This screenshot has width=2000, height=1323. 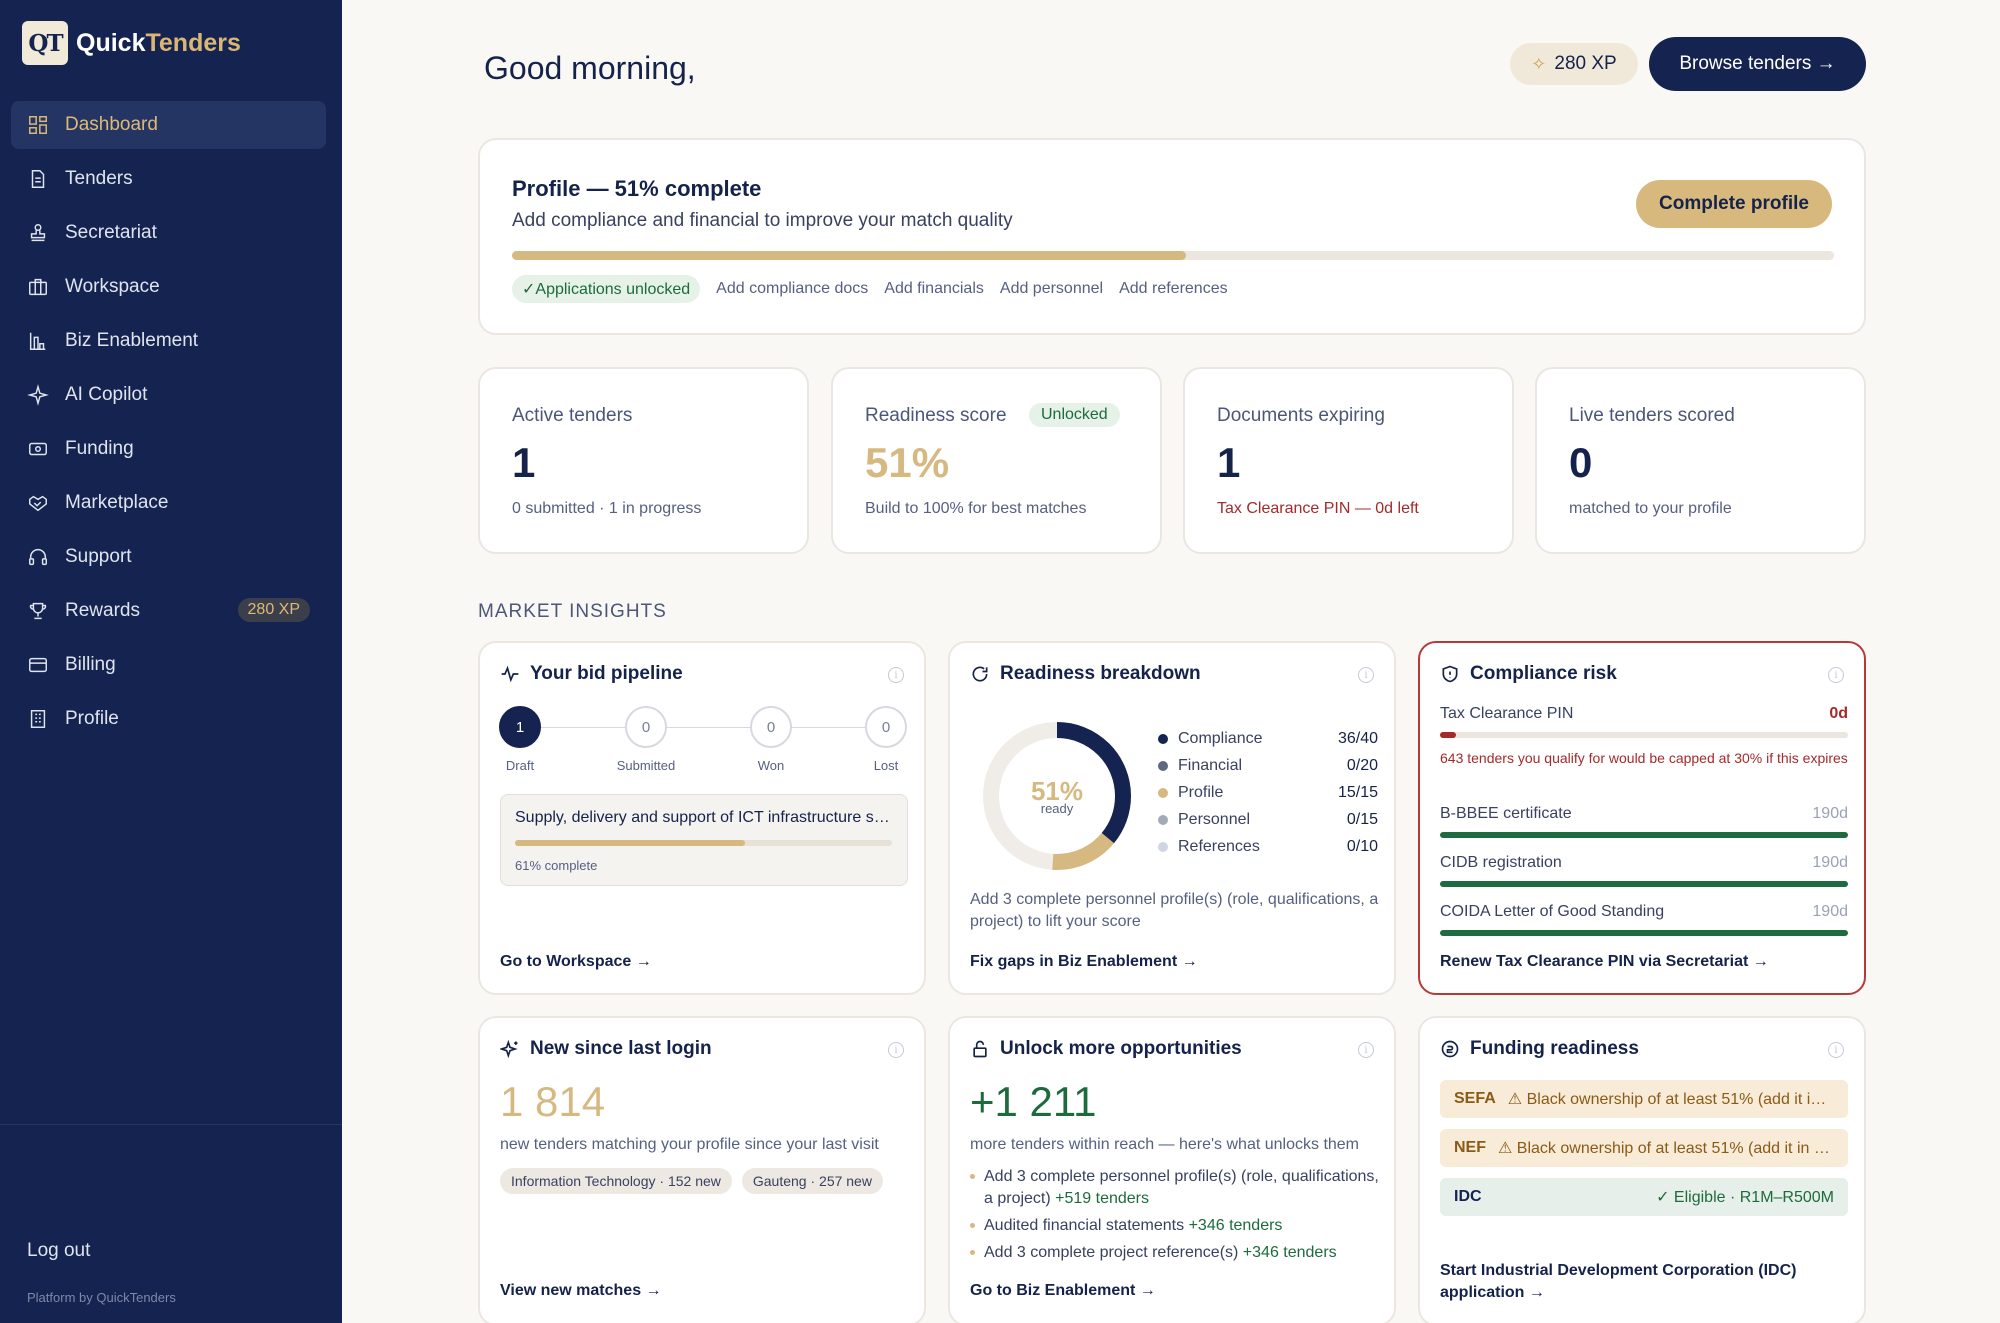 What do you see at coordinates (1033, 1101) in the screenshot?
I see `unlock-count: +1 211` at bounding box center [1033, 1101].